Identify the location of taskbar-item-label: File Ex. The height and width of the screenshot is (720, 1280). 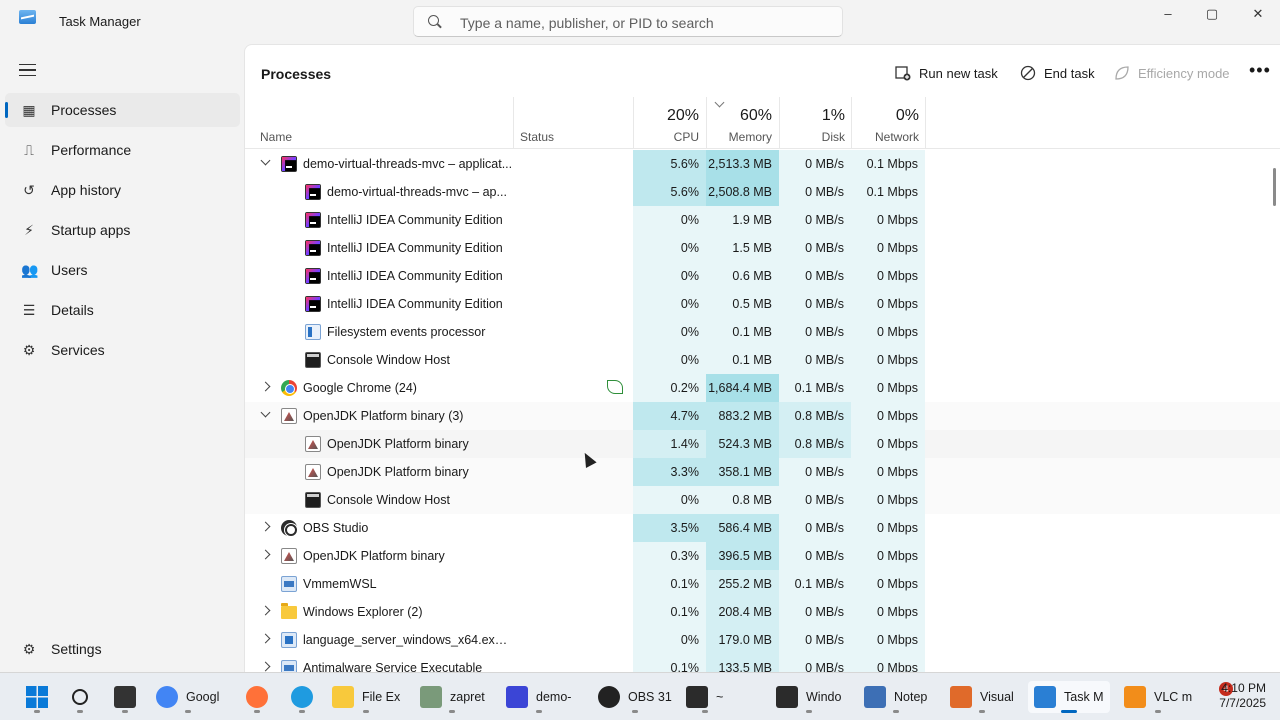
(381, 697).